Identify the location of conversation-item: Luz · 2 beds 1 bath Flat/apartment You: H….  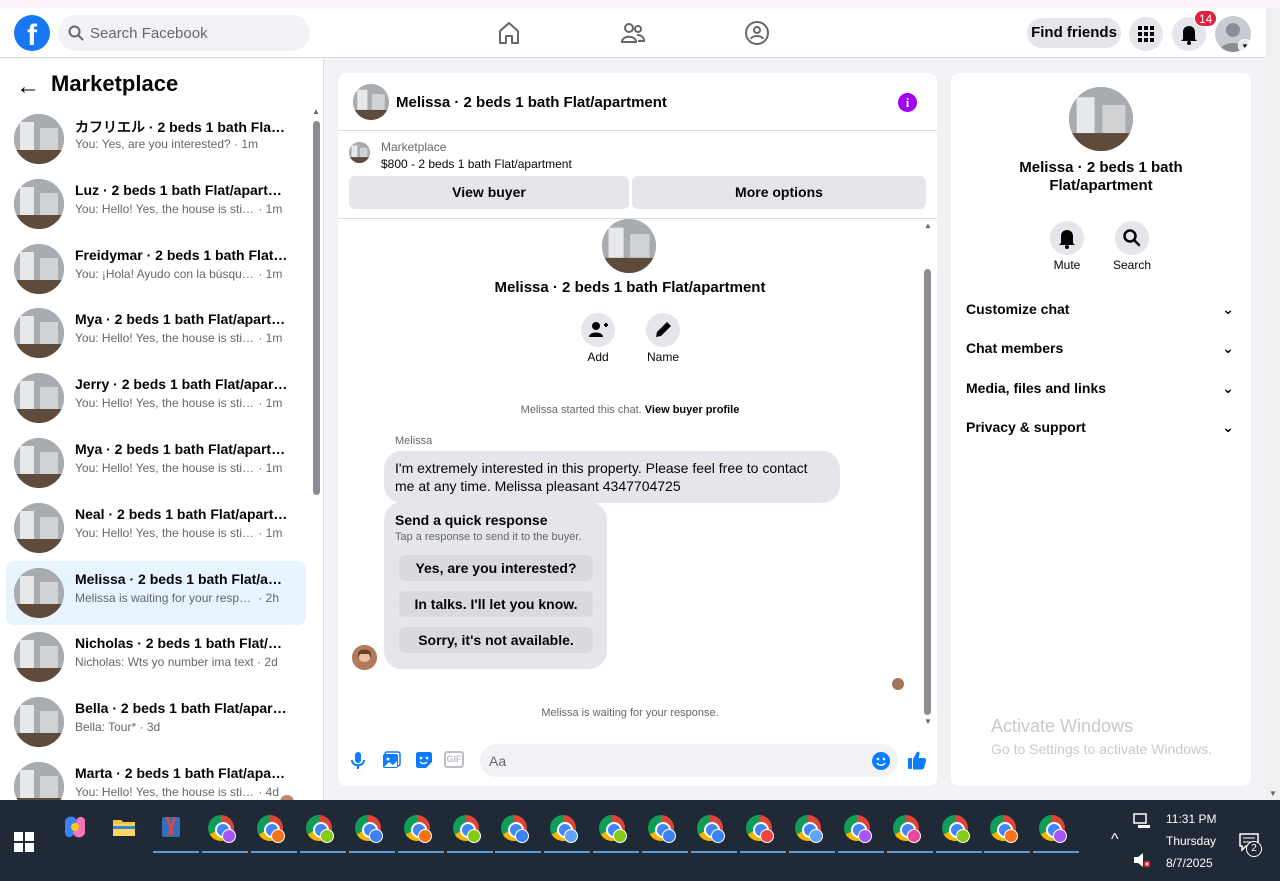
(156, 204).